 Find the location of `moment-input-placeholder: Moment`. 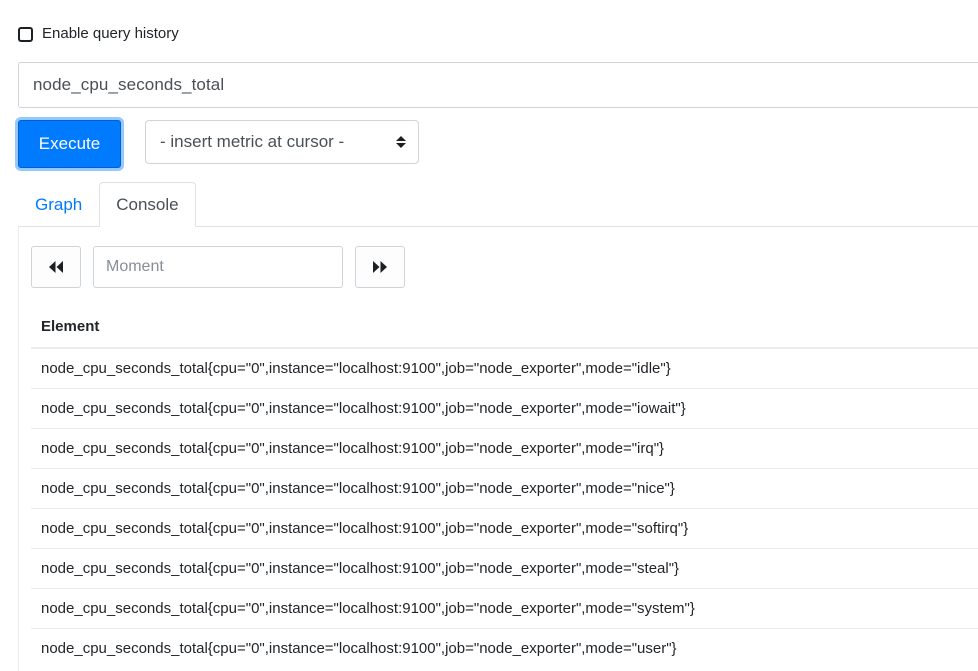

moment-input-placeholder: Moment is located at coordinates (135, 266).